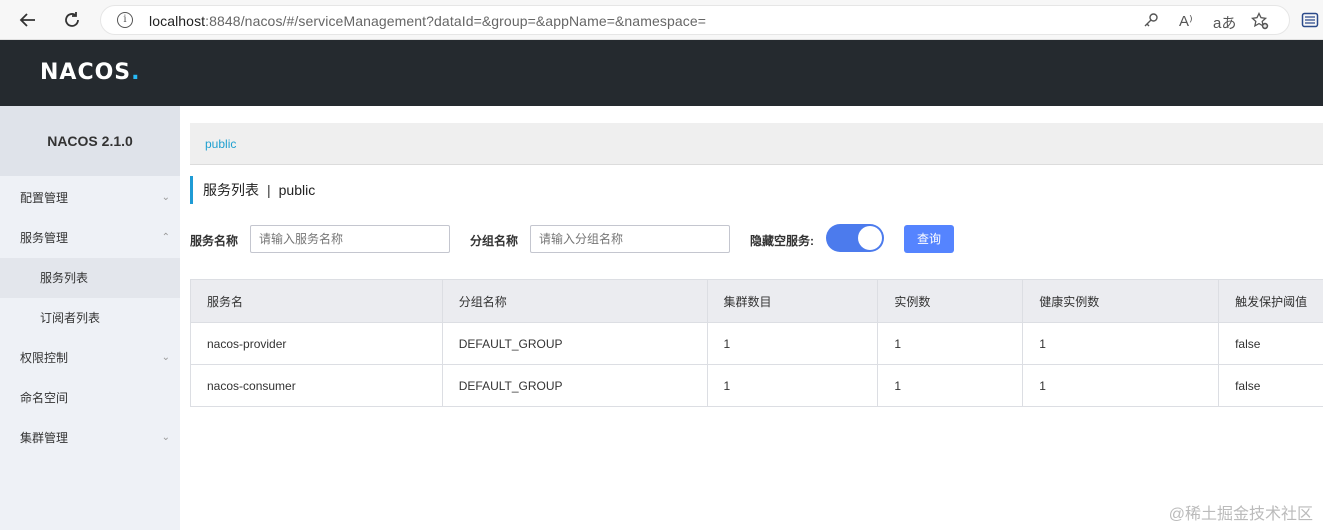  Describe the element at coordinates (317, 386) in the screenshot. I see `service-name-cell: nacos-consumer` at that location.